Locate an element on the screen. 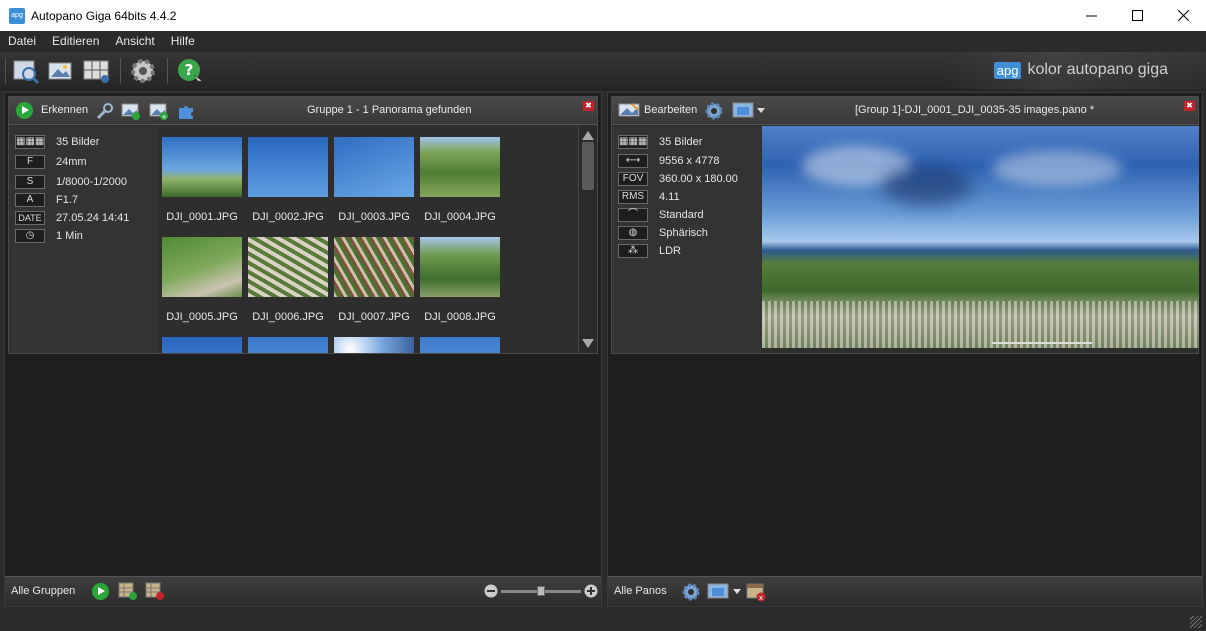 This screenshot has width=1206, height=631. info-blending-row: ⌒ Standard is located at coordinates (661, 215).